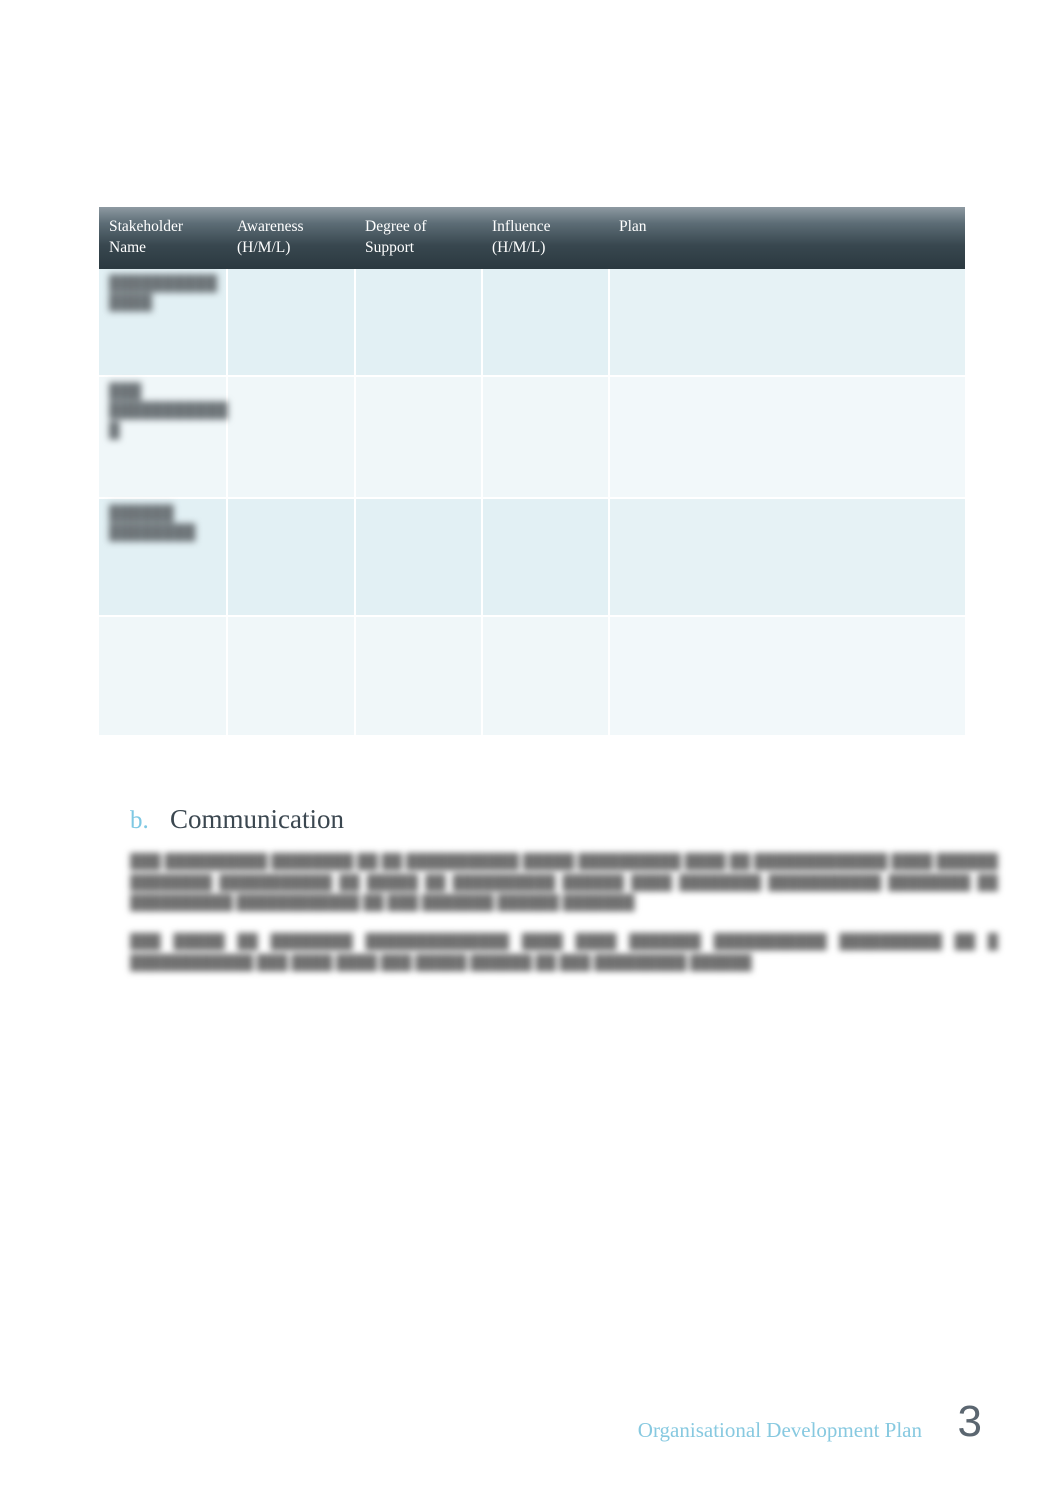 Image resolution: width=1062 pixels, height=1504 pixels. Describe the element at coordinates (969, 1421) in the screenshot. I see `page-number: 3` at that location.